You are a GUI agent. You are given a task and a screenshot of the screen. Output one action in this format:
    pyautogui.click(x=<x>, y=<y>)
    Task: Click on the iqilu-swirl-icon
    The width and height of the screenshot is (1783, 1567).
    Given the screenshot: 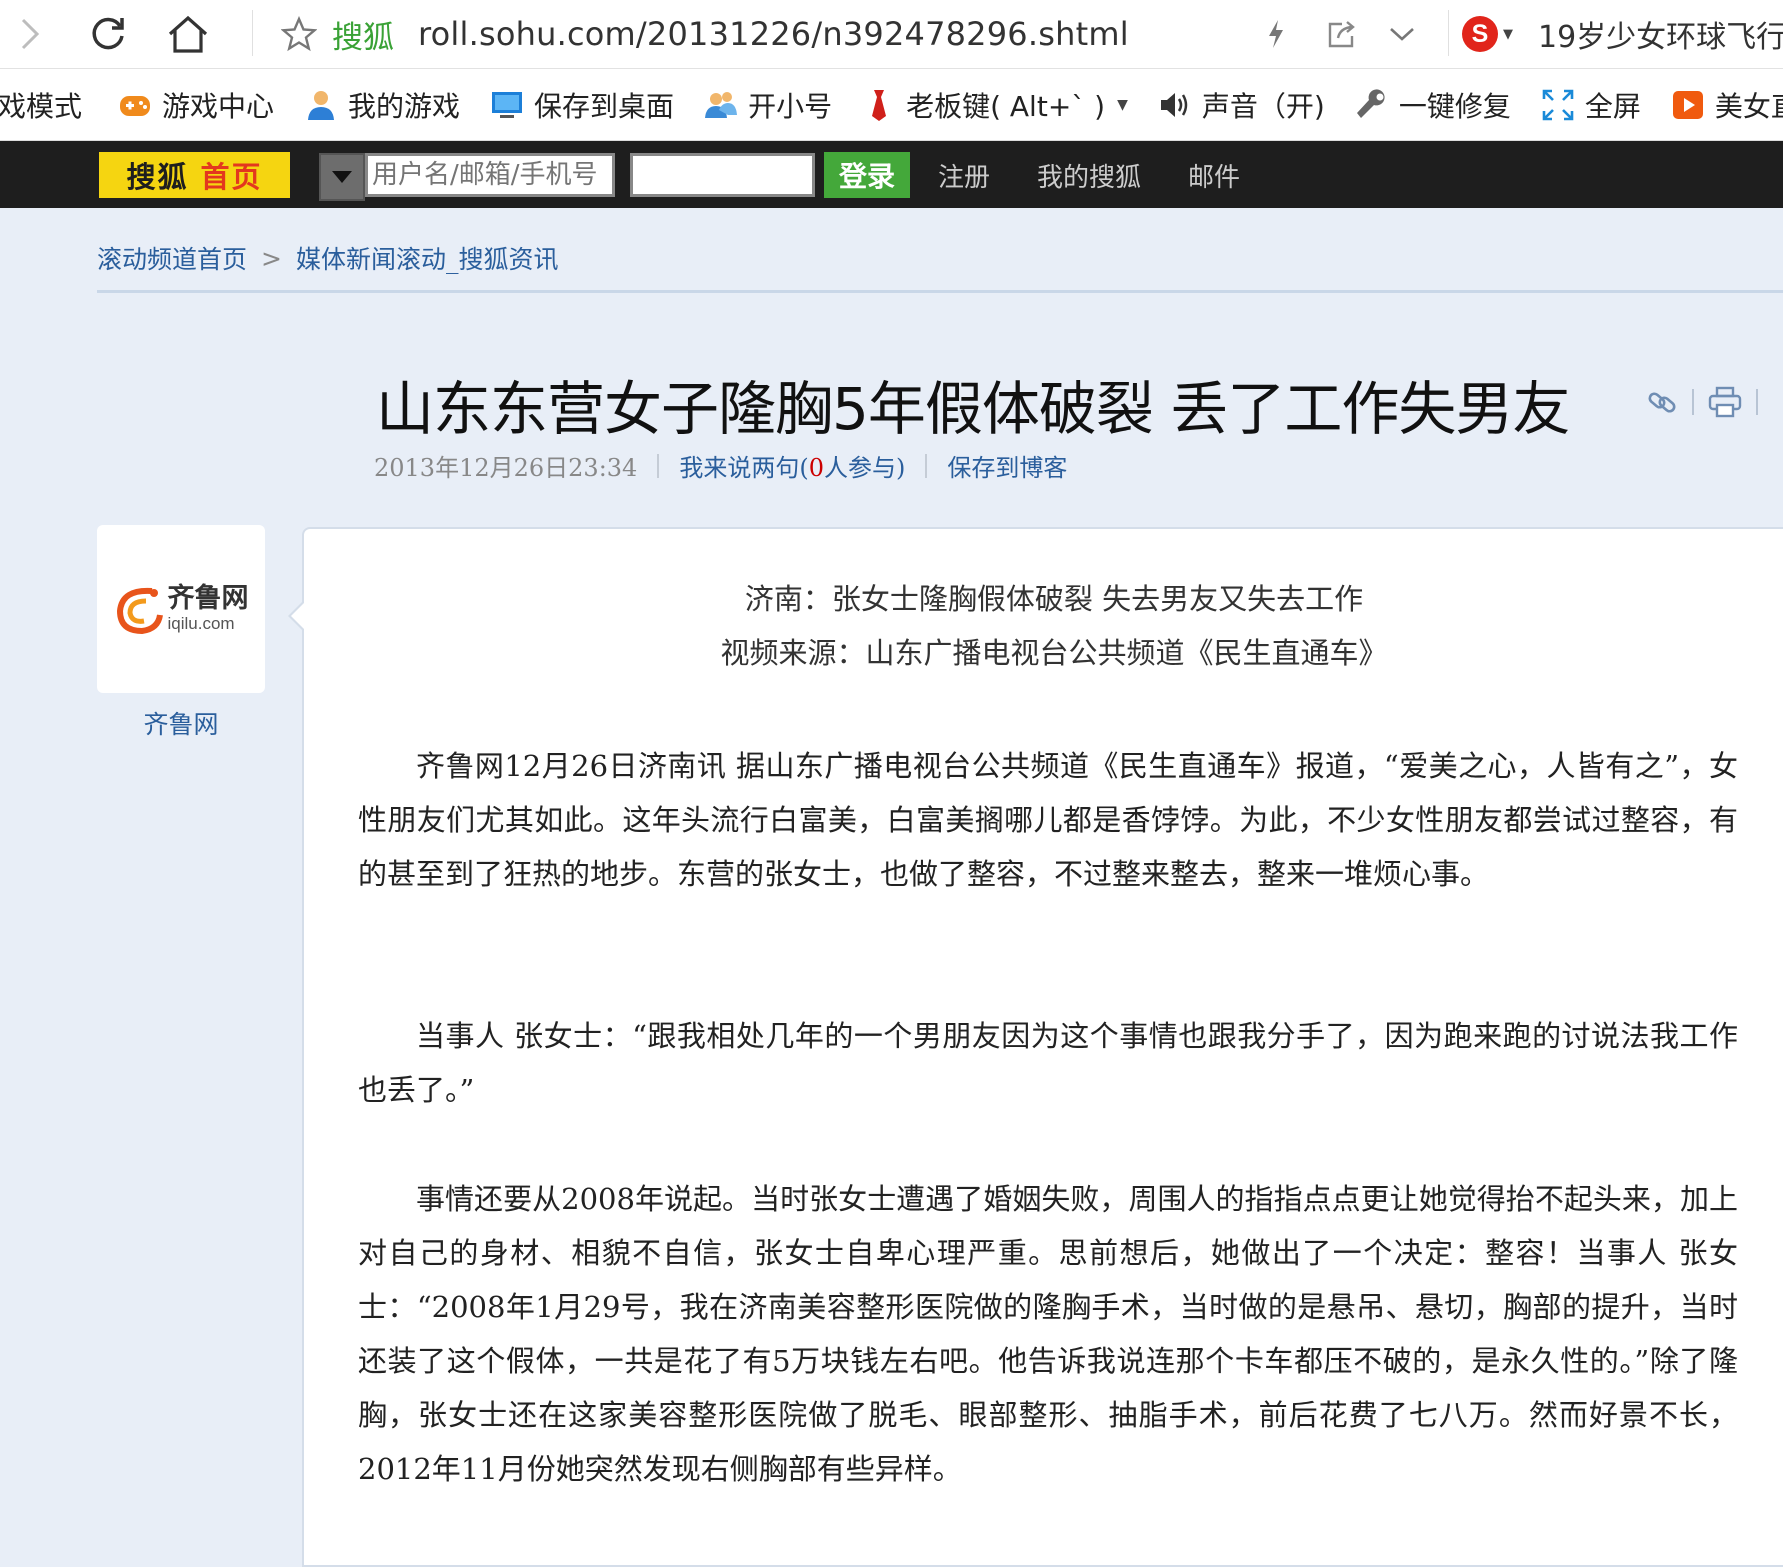 What is the action you would take?
    pyautogui.click(x=139, y=611)
    